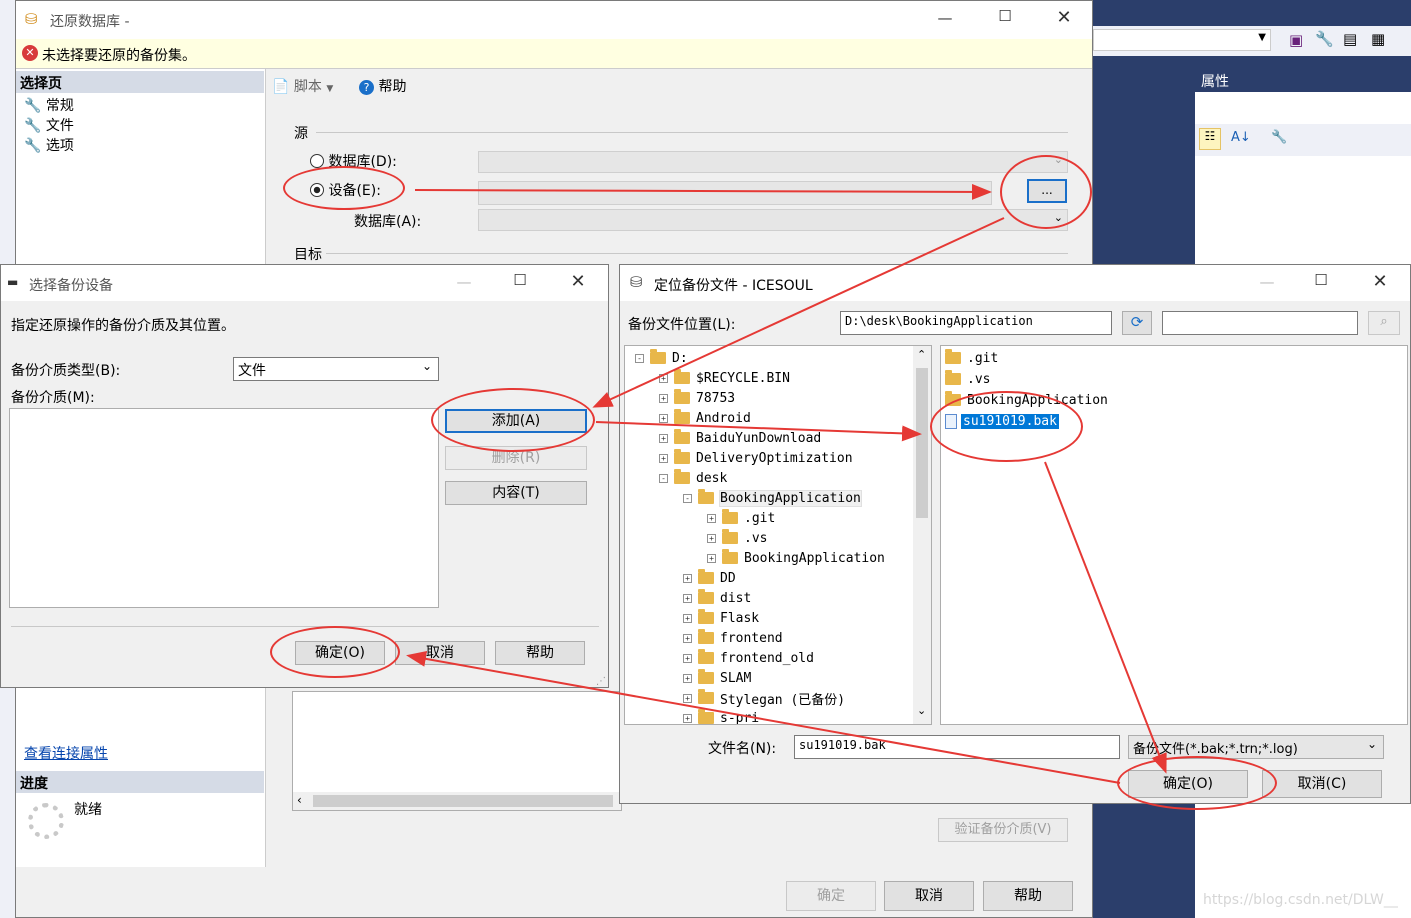 Image resolution: width=1411 pixels, height=918 pixels. Describe the element at coordinates (758, 431) in the screenshot. I see `arrow-add-to-file` at that location.